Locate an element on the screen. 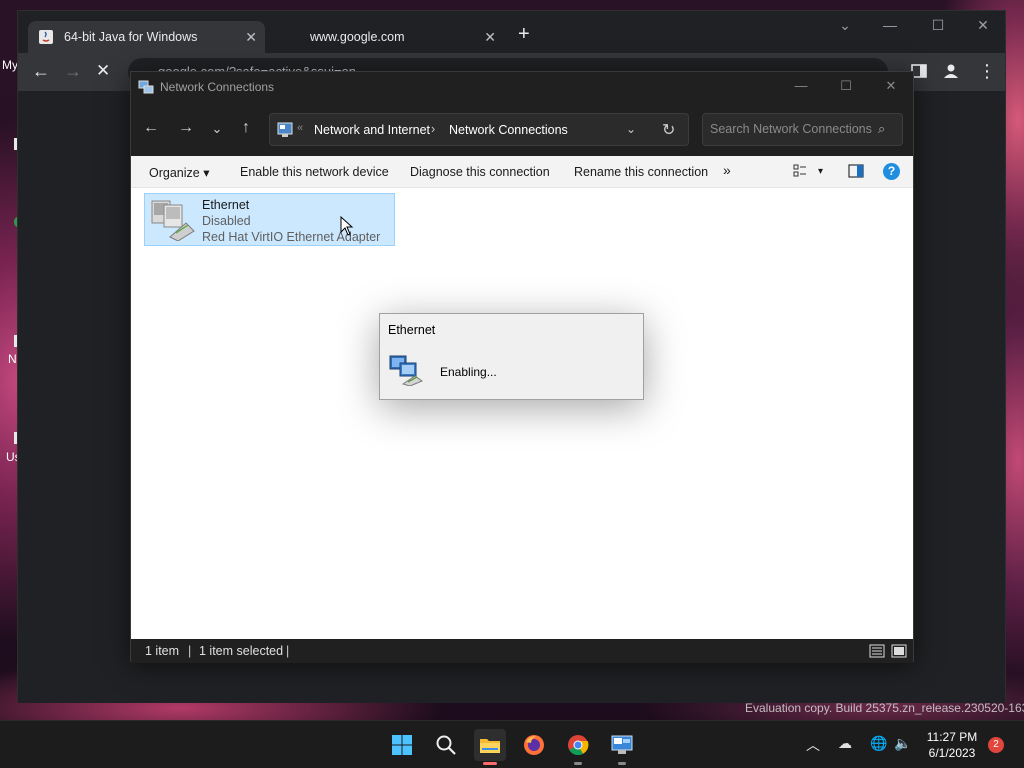  up-icon: ↑ is located at coordinates (246, 128).